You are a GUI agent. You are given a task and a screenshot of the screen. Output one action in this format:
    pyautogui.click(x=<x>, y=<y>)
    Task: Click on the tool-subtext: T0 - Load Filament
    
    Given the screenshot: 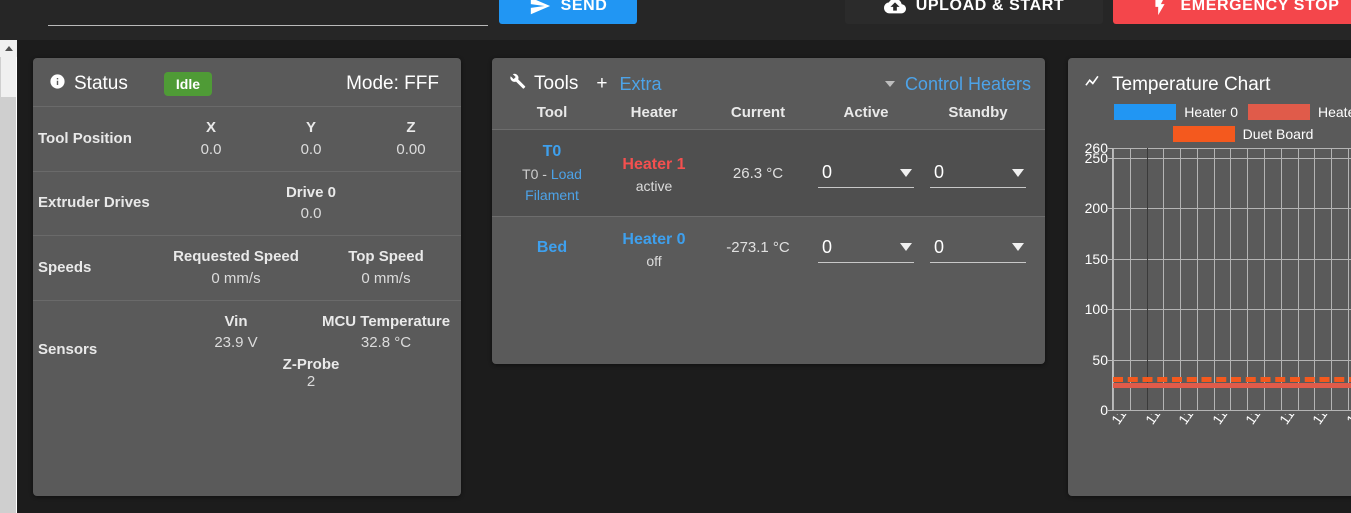 What is the action you would take?
    pyautogui.click(x=552, y=185)
    